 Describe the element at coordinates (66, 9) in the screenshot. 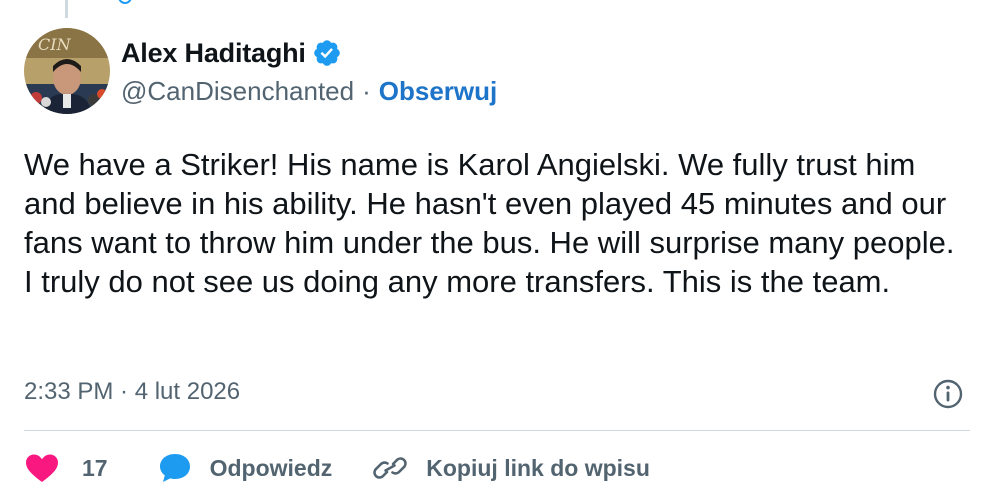

I see `thread-connector-line` at that location.